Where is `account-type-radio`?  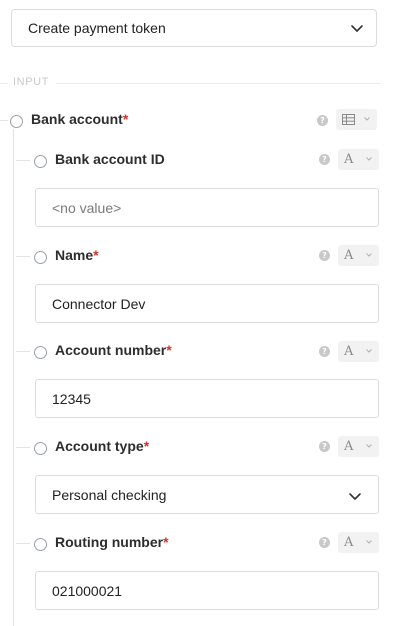 account-type-radio is located at coordinates (40, 448).